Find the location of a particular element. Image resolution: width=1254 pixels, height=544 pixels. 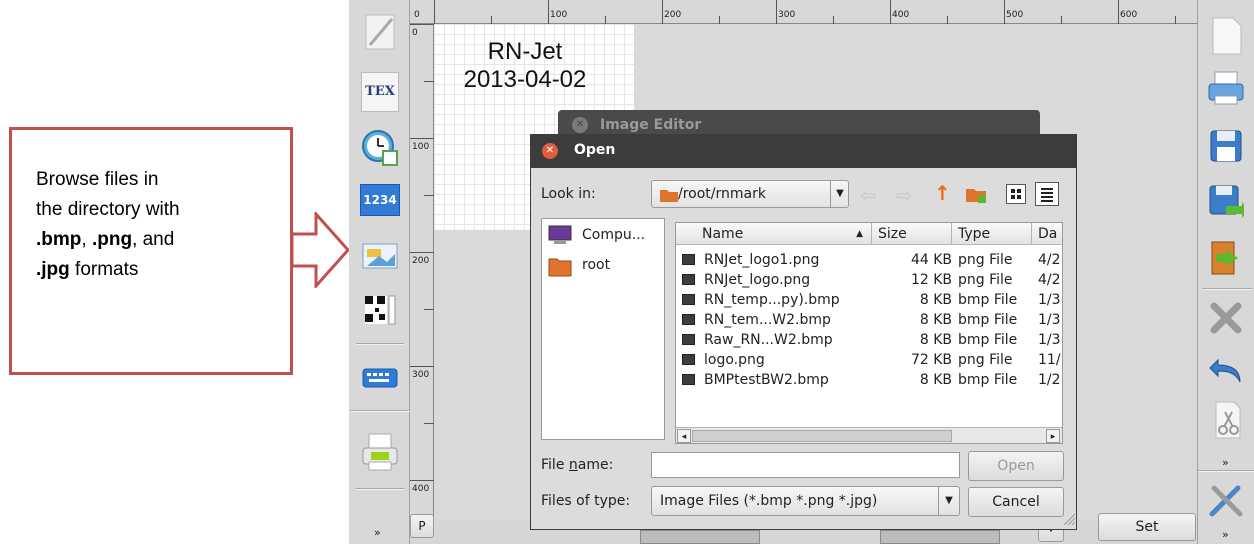

undo-button is located at coordinates (1226, 370).